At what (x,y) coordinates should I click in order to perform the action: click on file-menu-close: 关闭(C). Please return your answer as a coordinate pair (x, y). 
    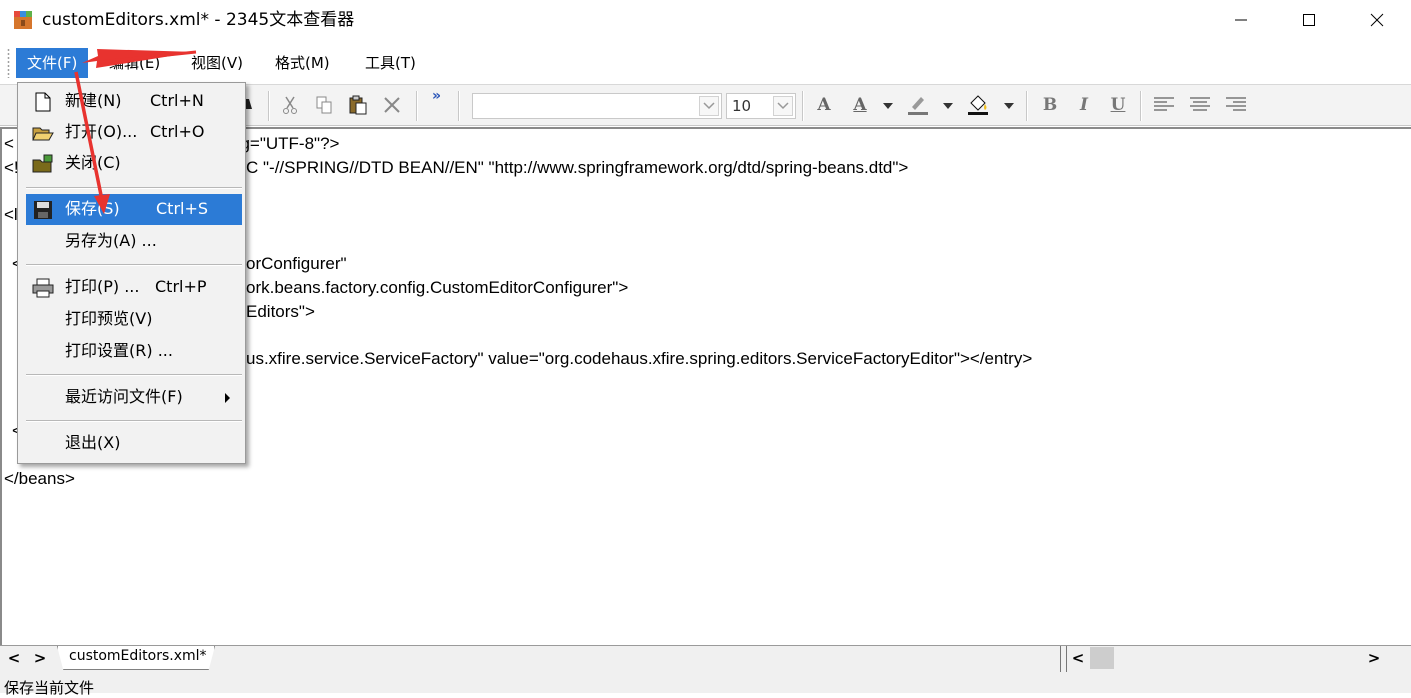
    Looking at the image, I should click on (134, 163).